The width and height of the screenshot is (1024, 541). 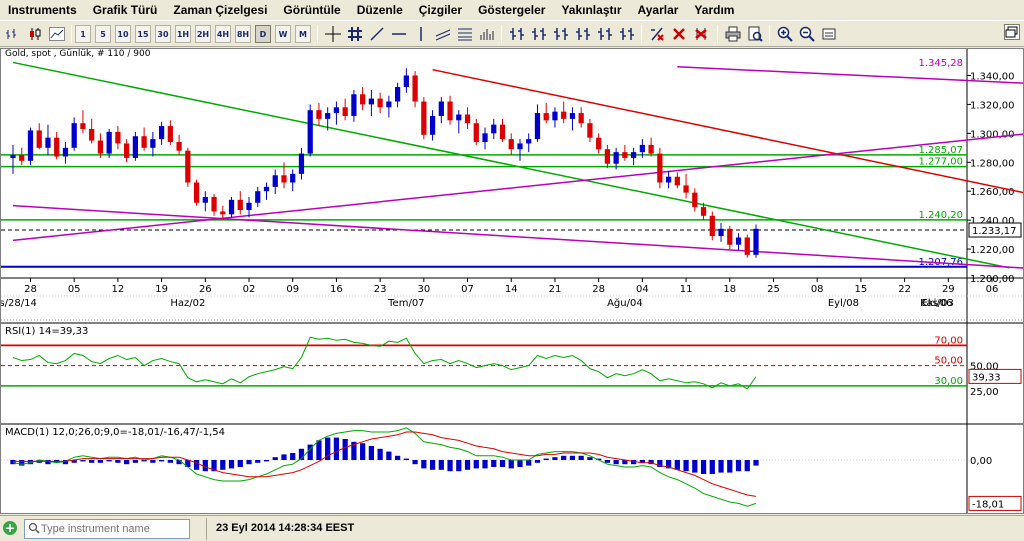 I want to click on fit-chart-icon, so click(x=829, y=34).